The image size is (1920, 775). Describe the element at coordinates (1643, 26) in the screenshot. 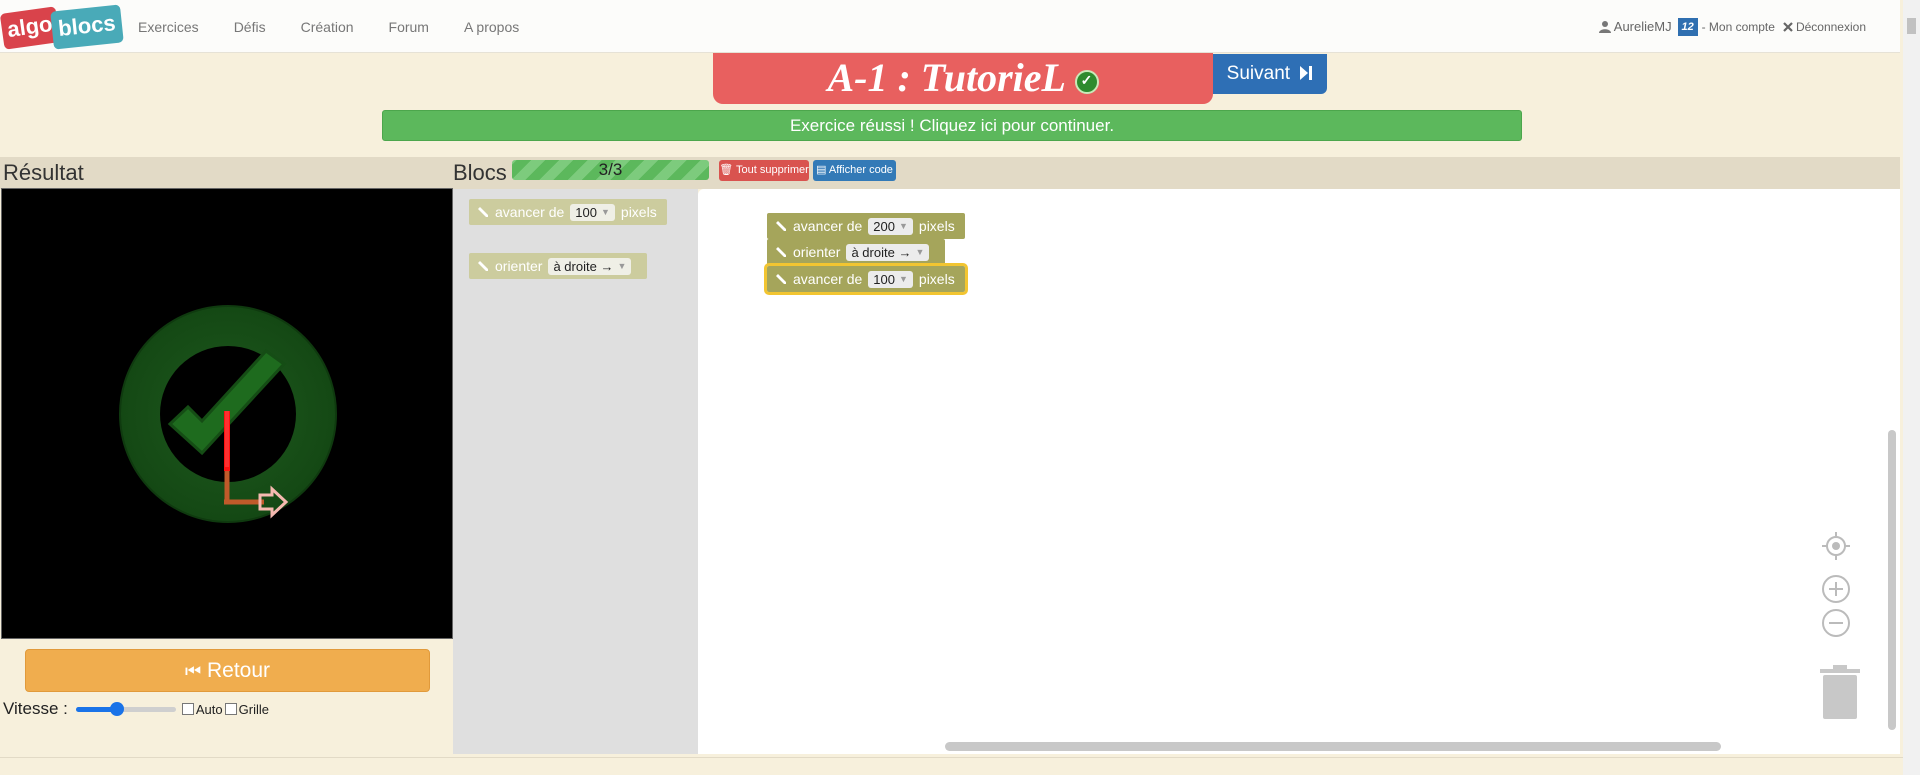

I see `username: AurelieMJ` at that location.